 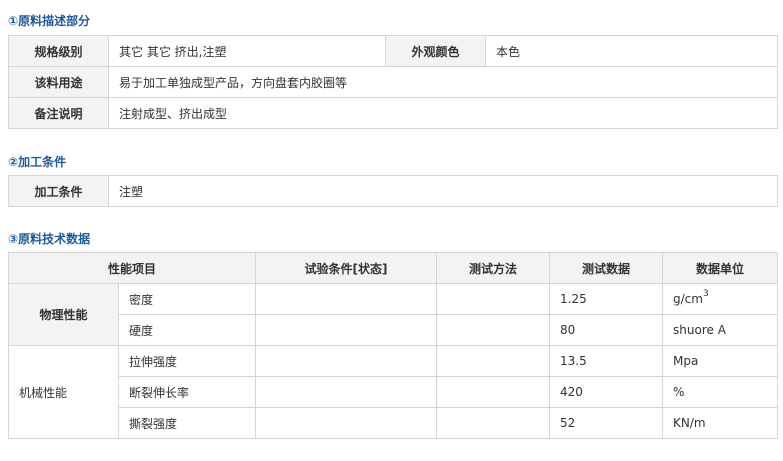 I want to click on property-value: 80, so click(x=606, y=330).